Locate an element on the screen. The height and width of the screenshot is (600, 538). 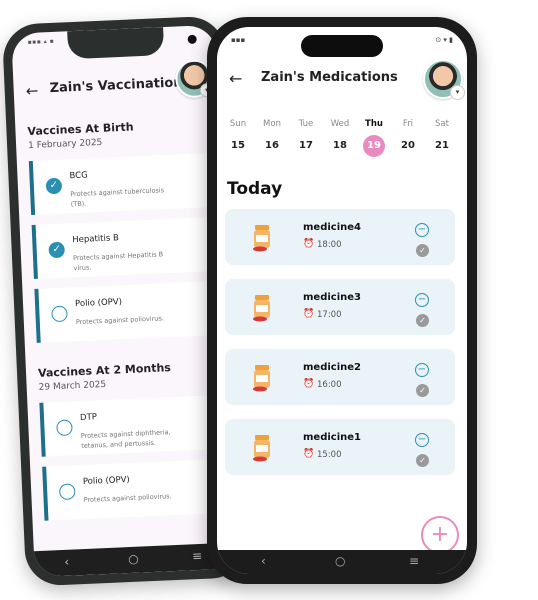
day-fri: Fri 20 is located at coordinates (408, 138).